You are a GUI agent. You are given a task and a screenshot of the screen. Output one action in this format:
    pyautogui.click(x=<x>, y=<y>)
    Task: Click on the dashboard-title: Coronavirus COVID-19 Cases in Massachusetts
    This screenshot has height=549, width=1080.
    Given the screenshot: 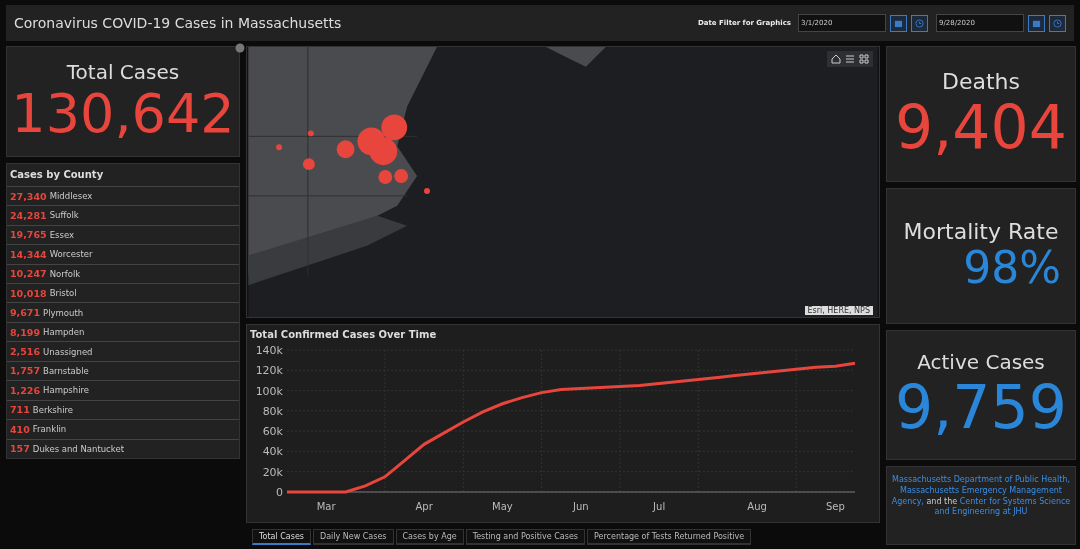 What is the action you would take?
    pyautogui.click(x=178, y=23)
    